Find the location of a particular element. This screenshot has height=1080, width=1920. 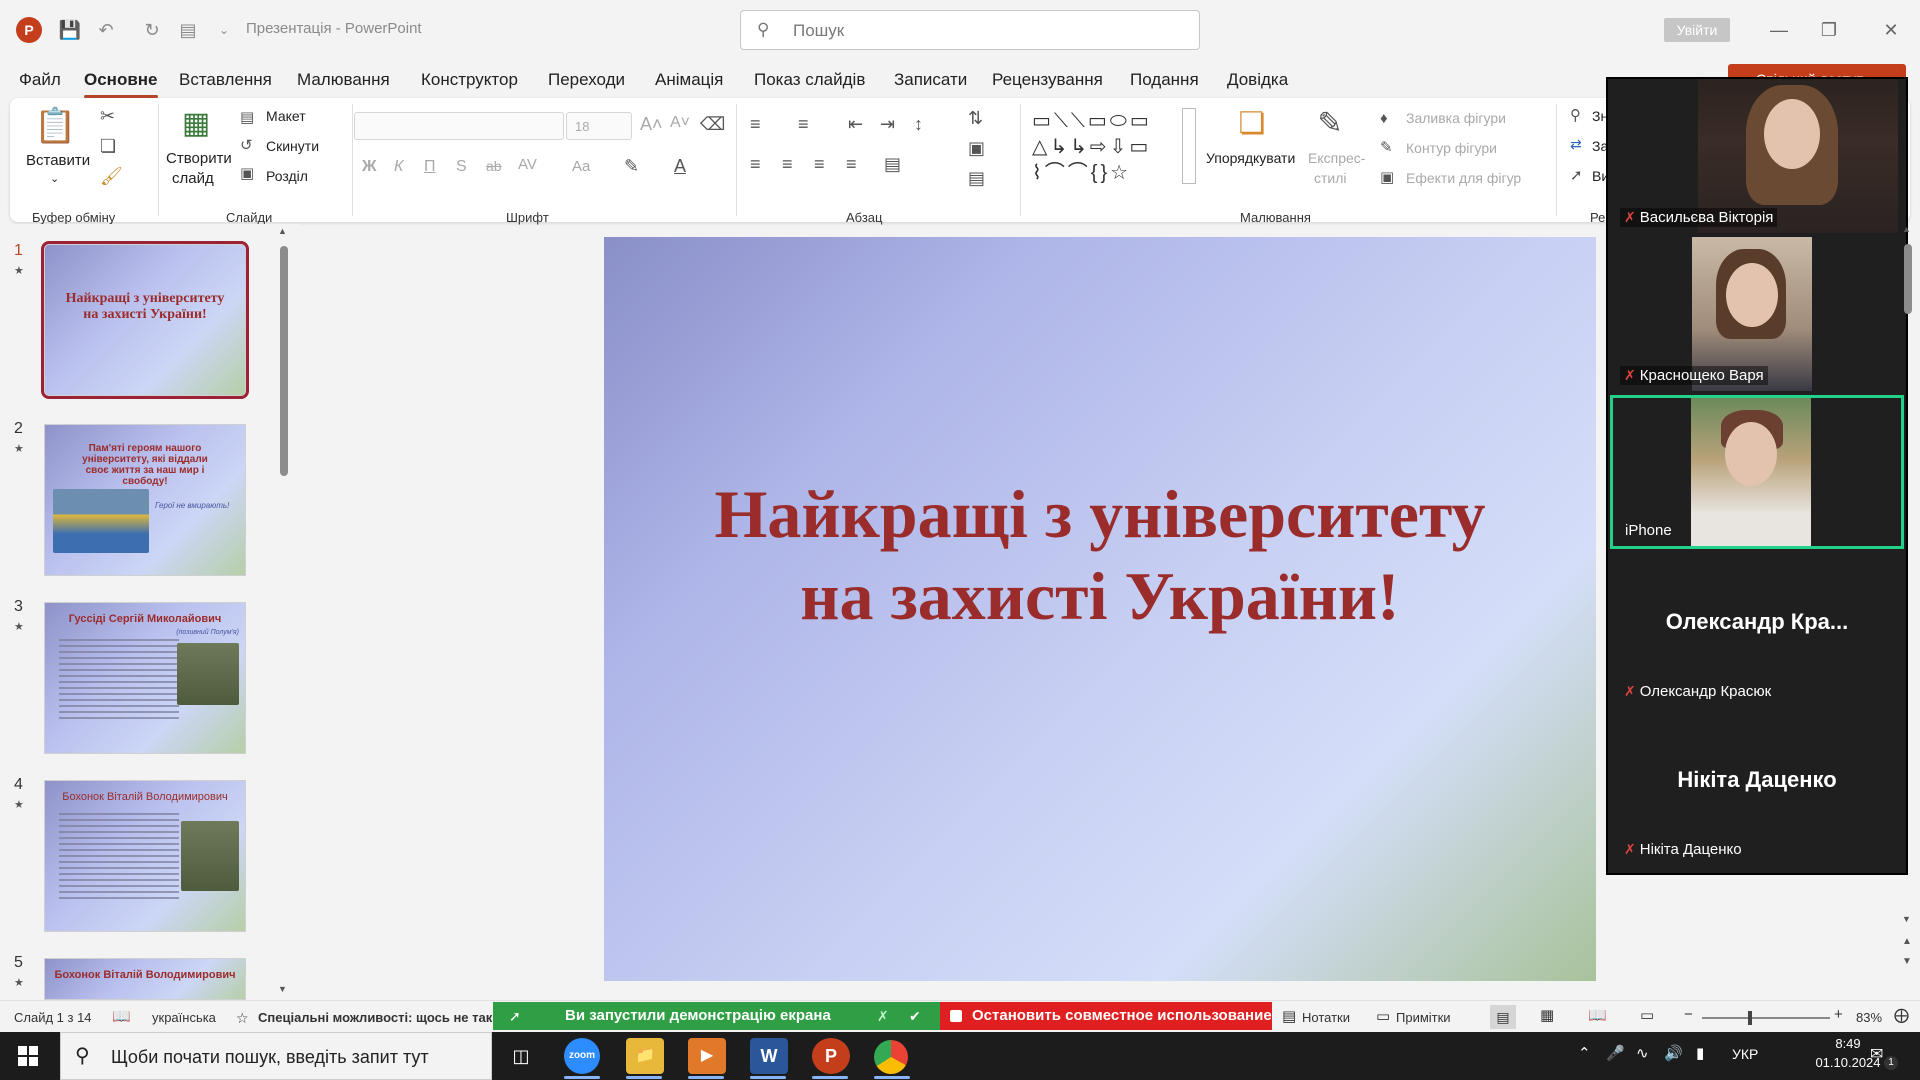

quick-styles-label-2: стилі is located at coordinates (1330, 178).